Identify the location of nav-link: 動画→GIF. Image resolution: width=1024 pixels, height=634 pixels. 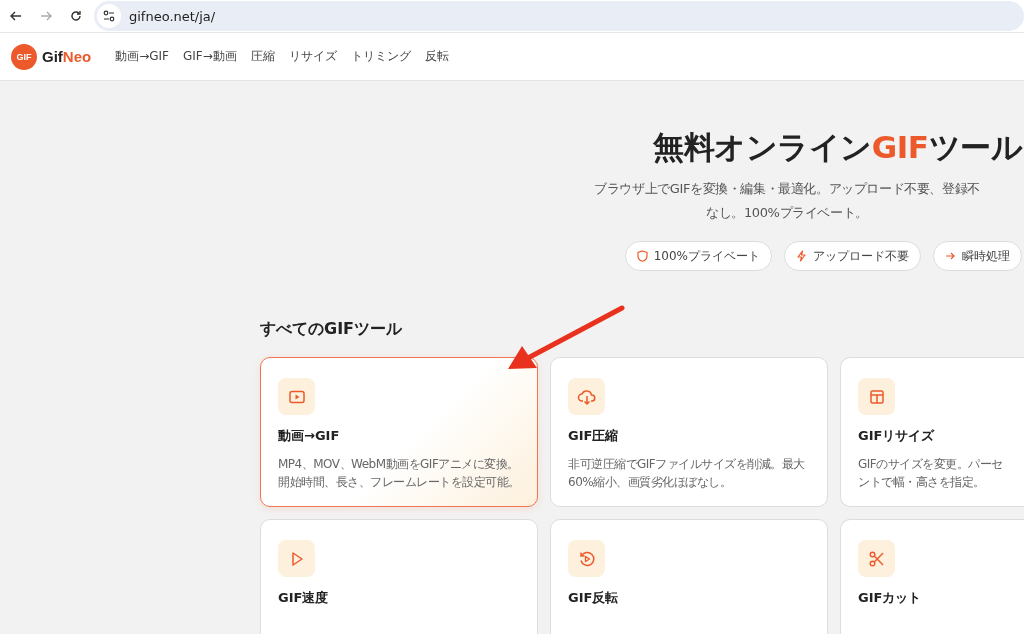
(142, 56).